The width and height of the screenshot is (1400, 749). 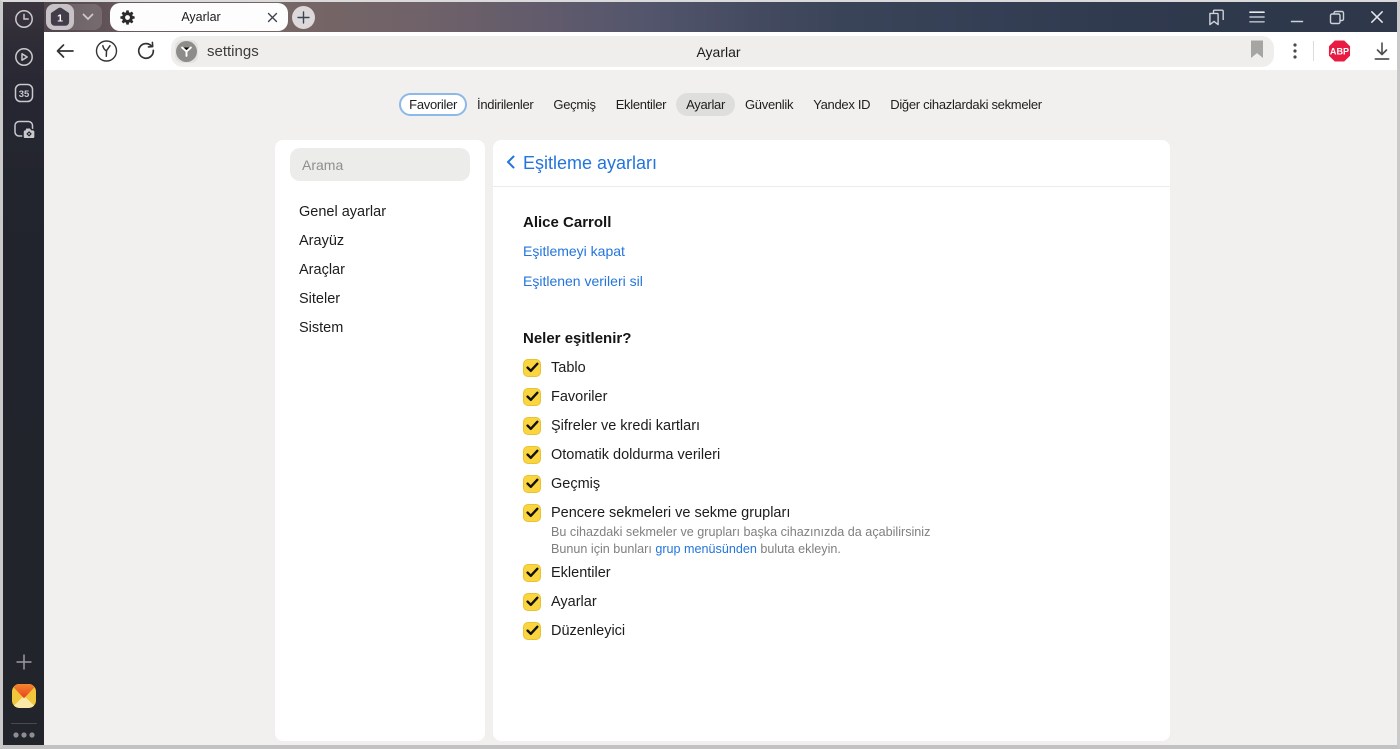 I want to click on close-window-icon, so click(x=1377, y=17).